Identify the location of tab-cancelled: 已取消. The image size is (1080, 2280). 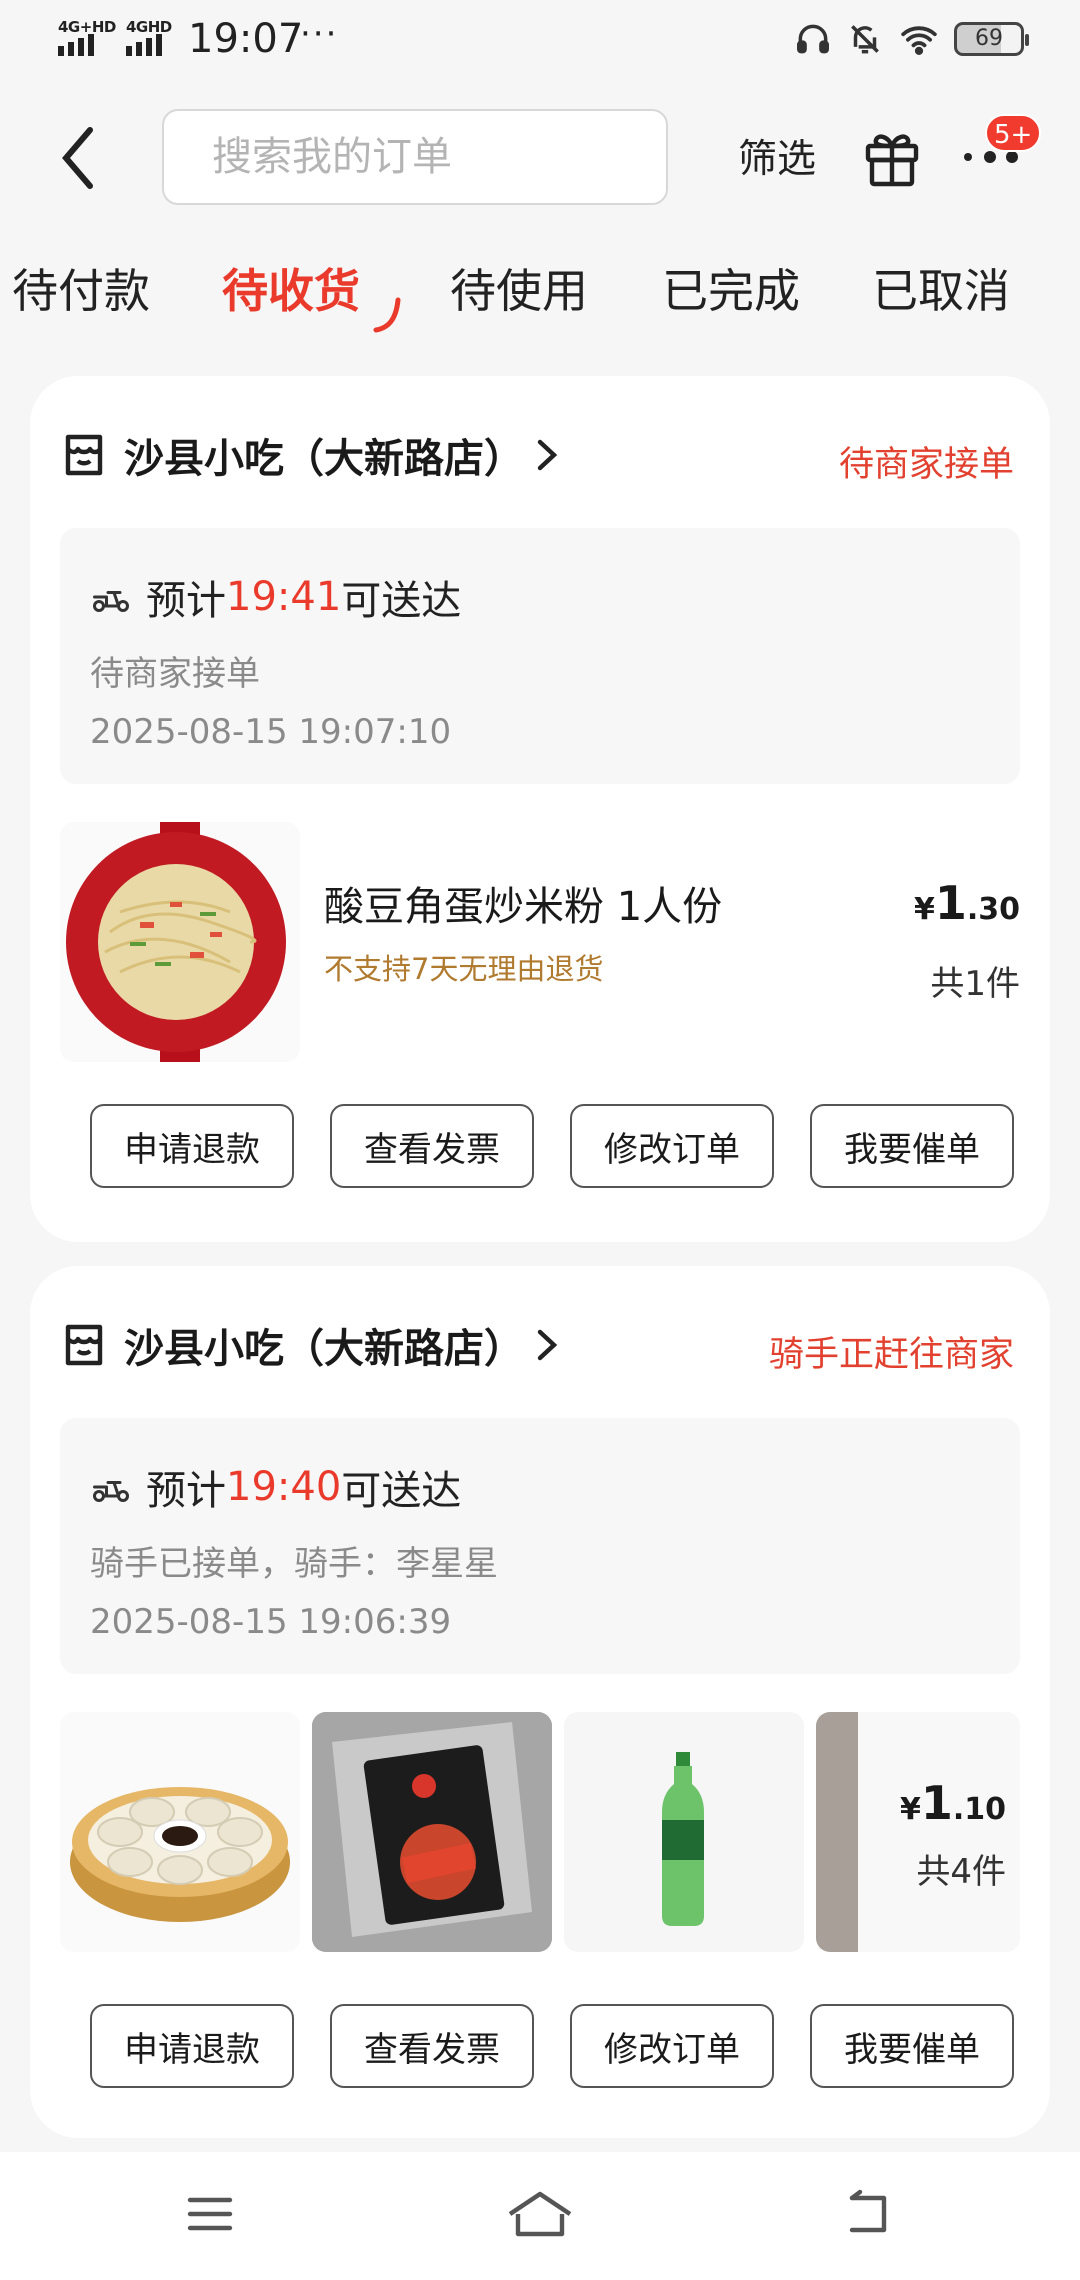
(941, 288).